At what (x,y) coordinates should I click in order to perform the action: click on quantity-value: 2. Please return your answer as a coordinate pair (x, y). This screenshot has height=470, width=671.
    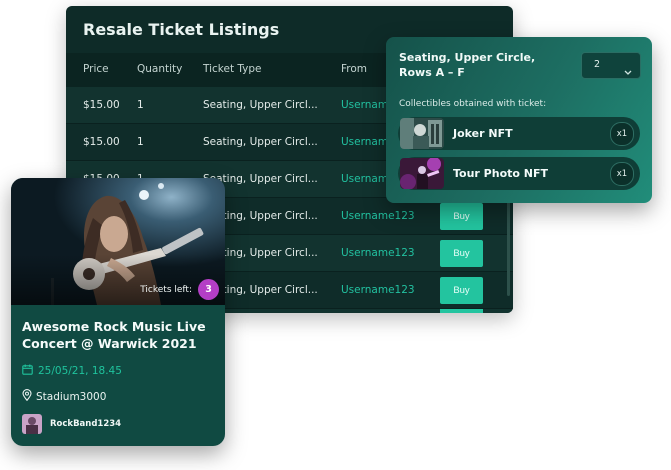
    Looking at the image, I should click on (597, 64).